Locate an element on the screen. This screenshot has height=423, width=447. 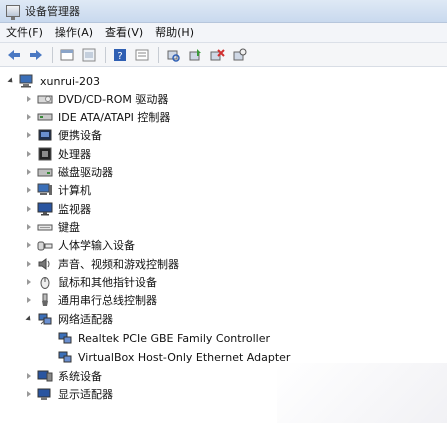
tree-item: 人体学输入设备 is located at coordinates (79, 245).